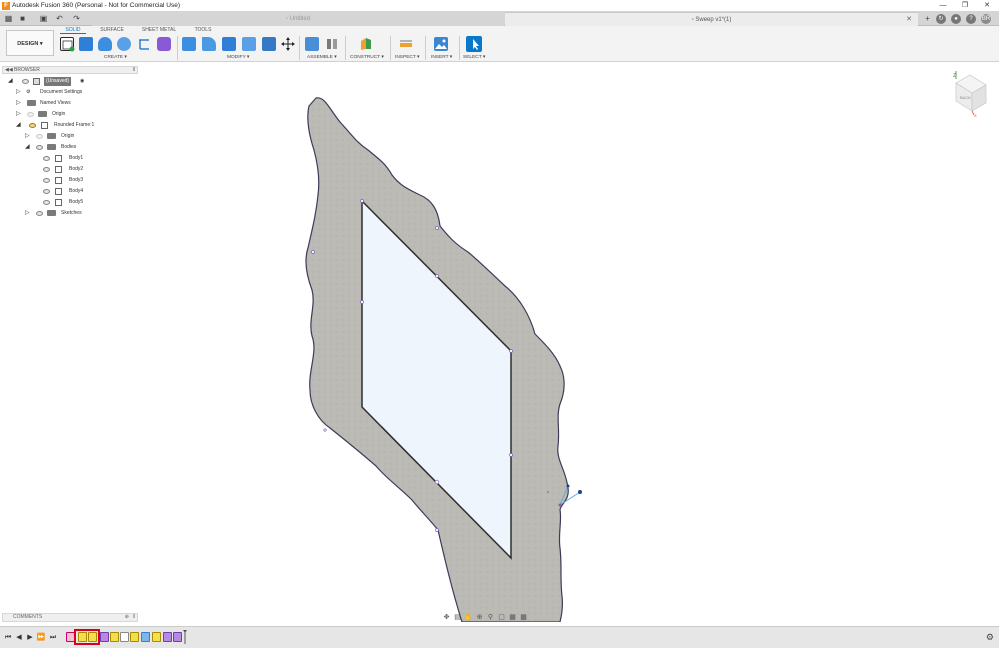  I want to click on tree-item-rounded-frame: ◢ Rounded Frame:1, so click(71, 125).